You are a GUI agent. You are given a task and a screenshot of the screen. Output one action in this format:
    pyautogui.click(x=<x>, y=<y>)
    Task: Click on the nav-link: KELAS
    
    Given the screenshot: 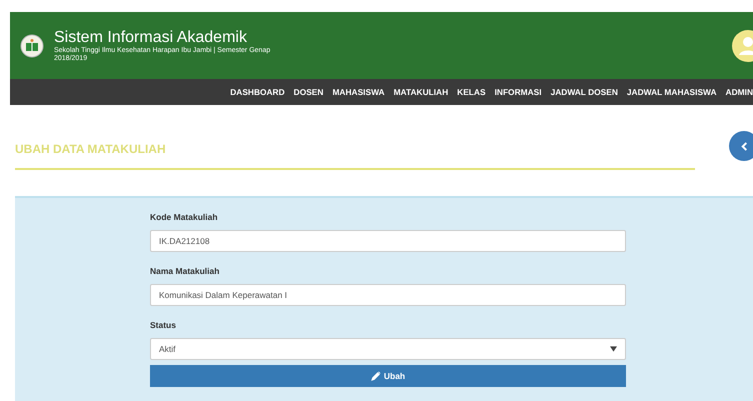 What is the action you would take?
    pyautogui.click(x=471, y=92)
    